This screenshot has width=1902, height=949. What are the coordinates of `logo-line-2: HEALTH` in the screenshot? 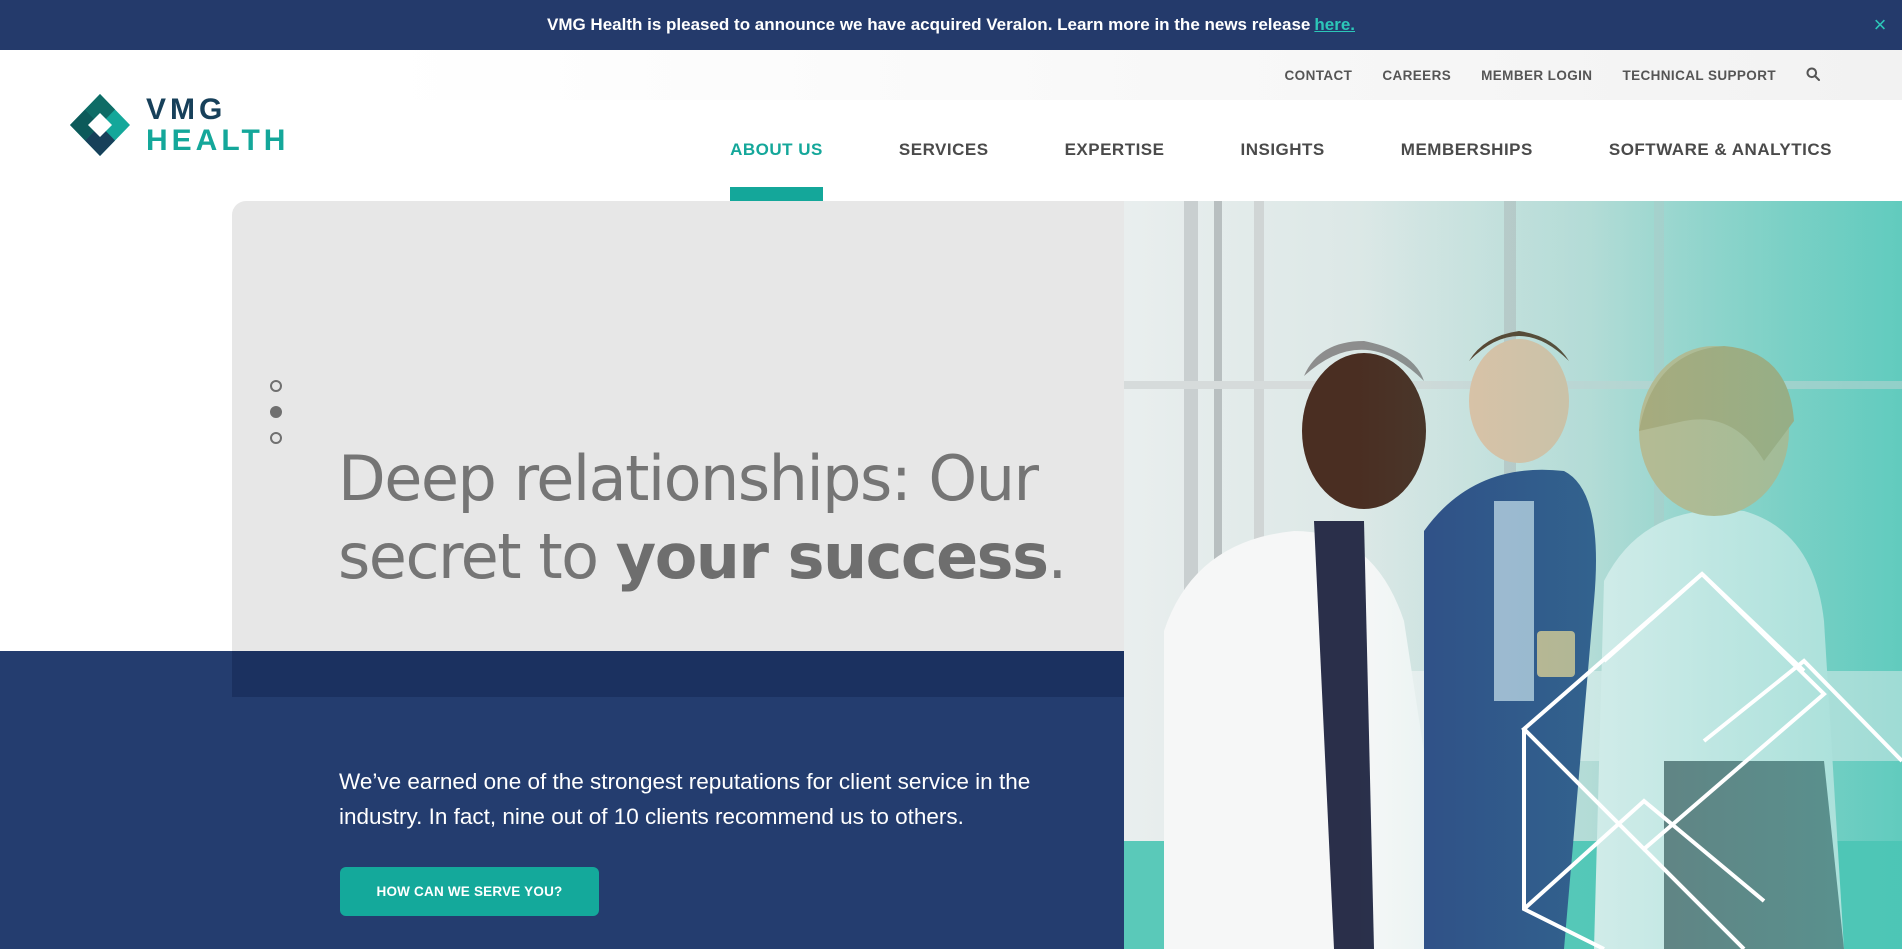 It's located at (218, 140).